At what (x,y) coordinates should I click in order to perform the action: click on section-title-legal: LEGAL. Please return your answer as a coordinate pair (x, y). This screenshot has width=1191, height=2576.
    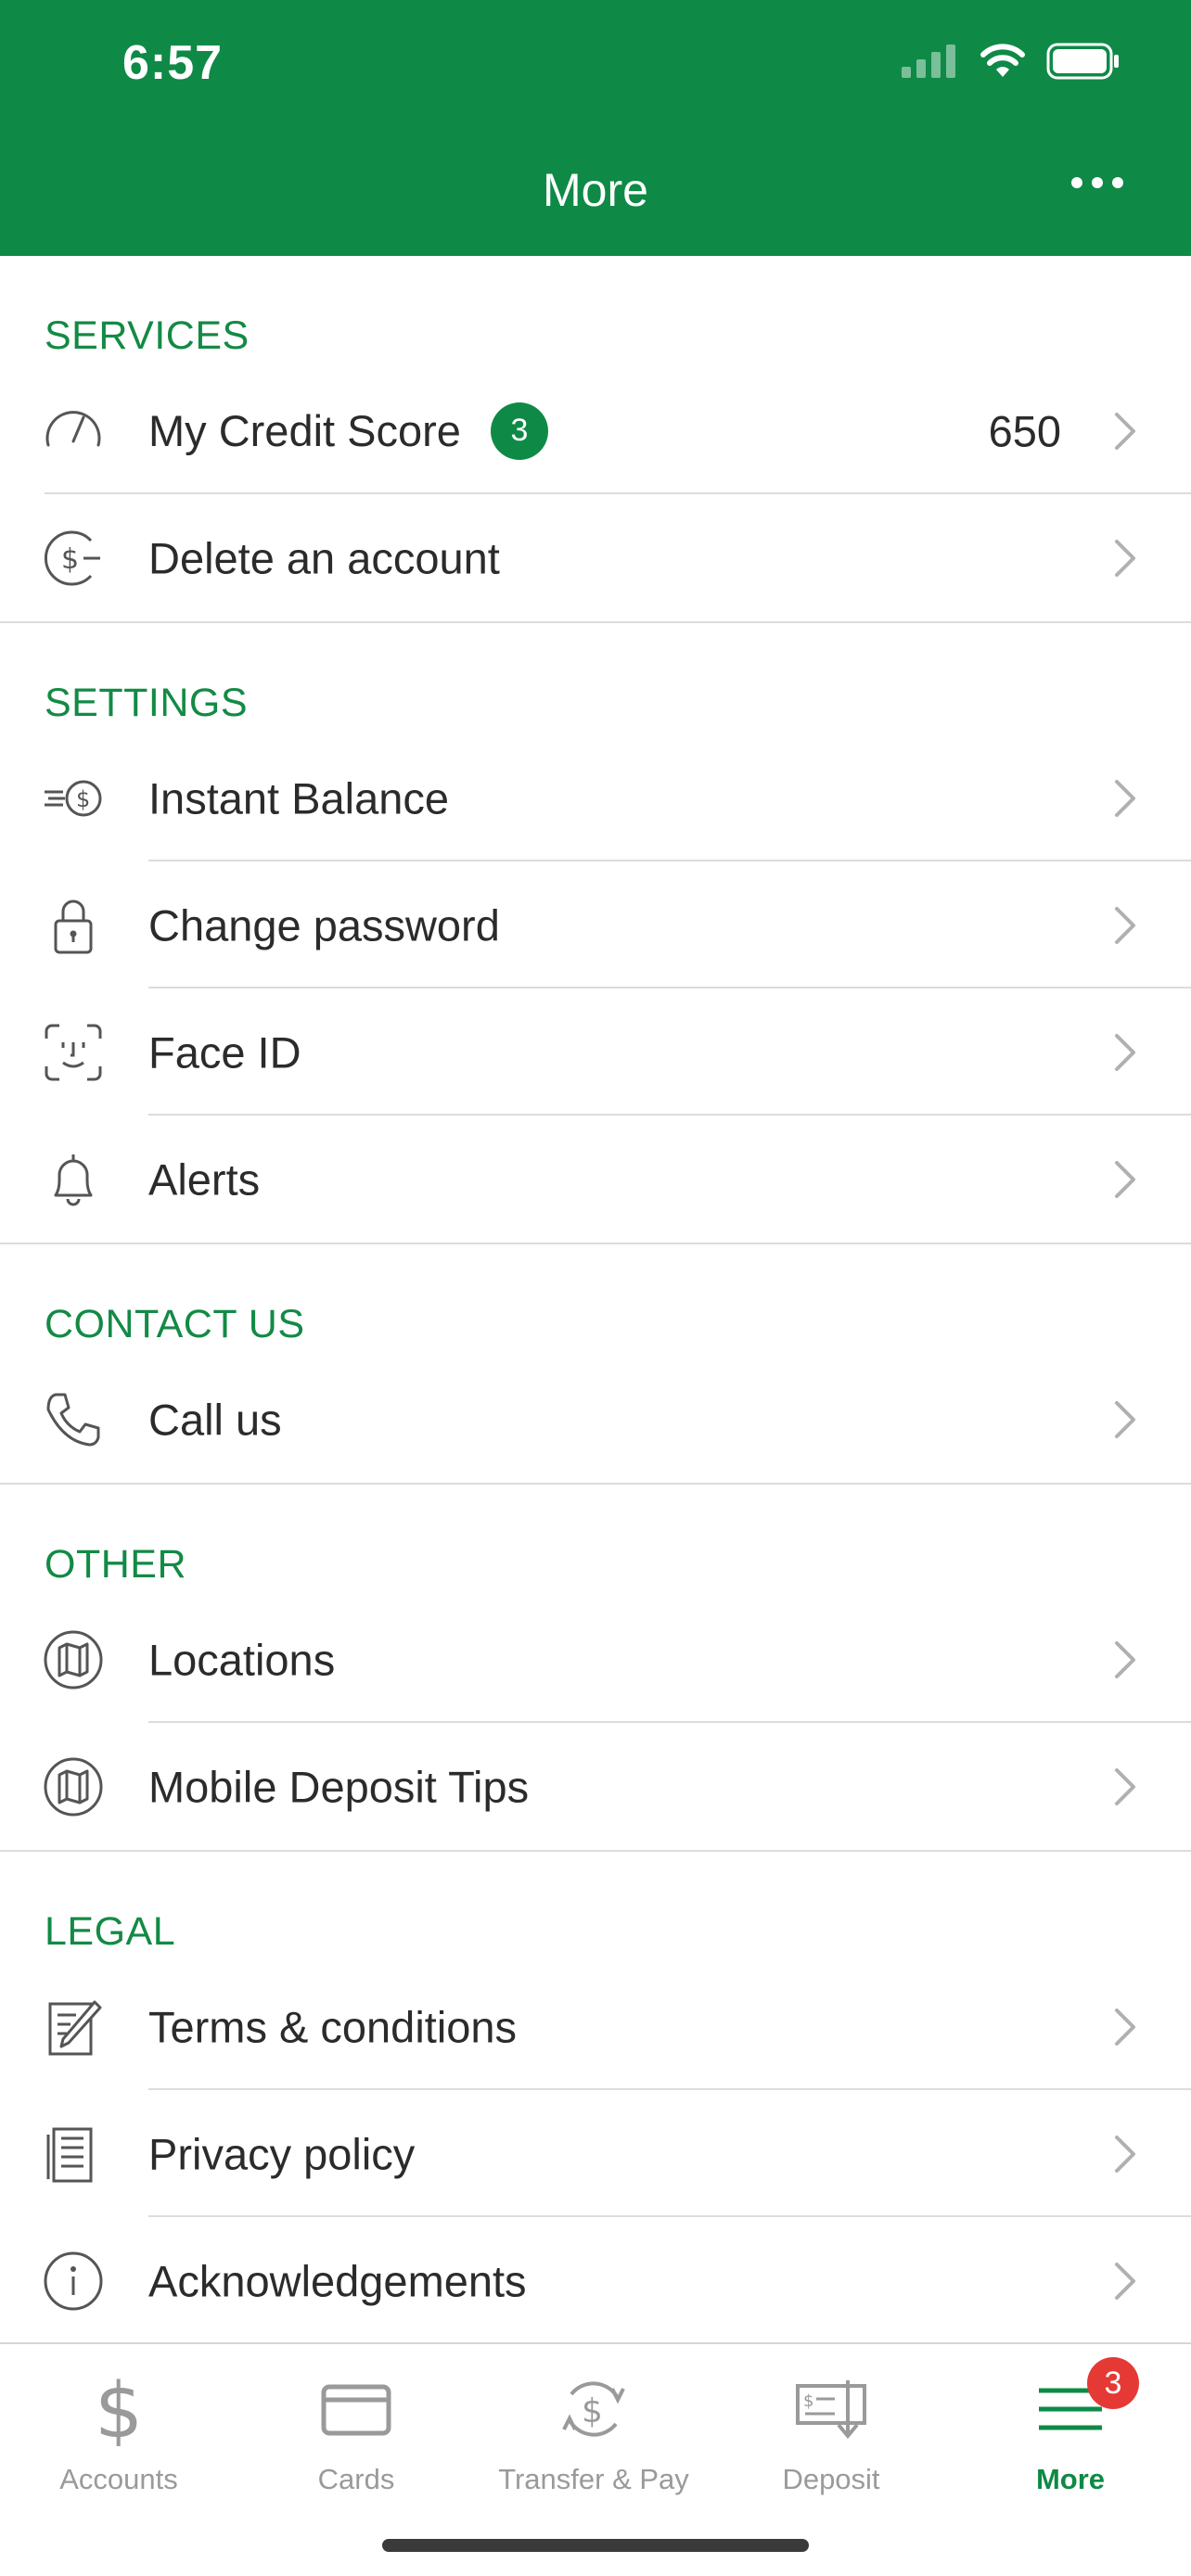
    Looking at the image, I should click on (111, 1931).